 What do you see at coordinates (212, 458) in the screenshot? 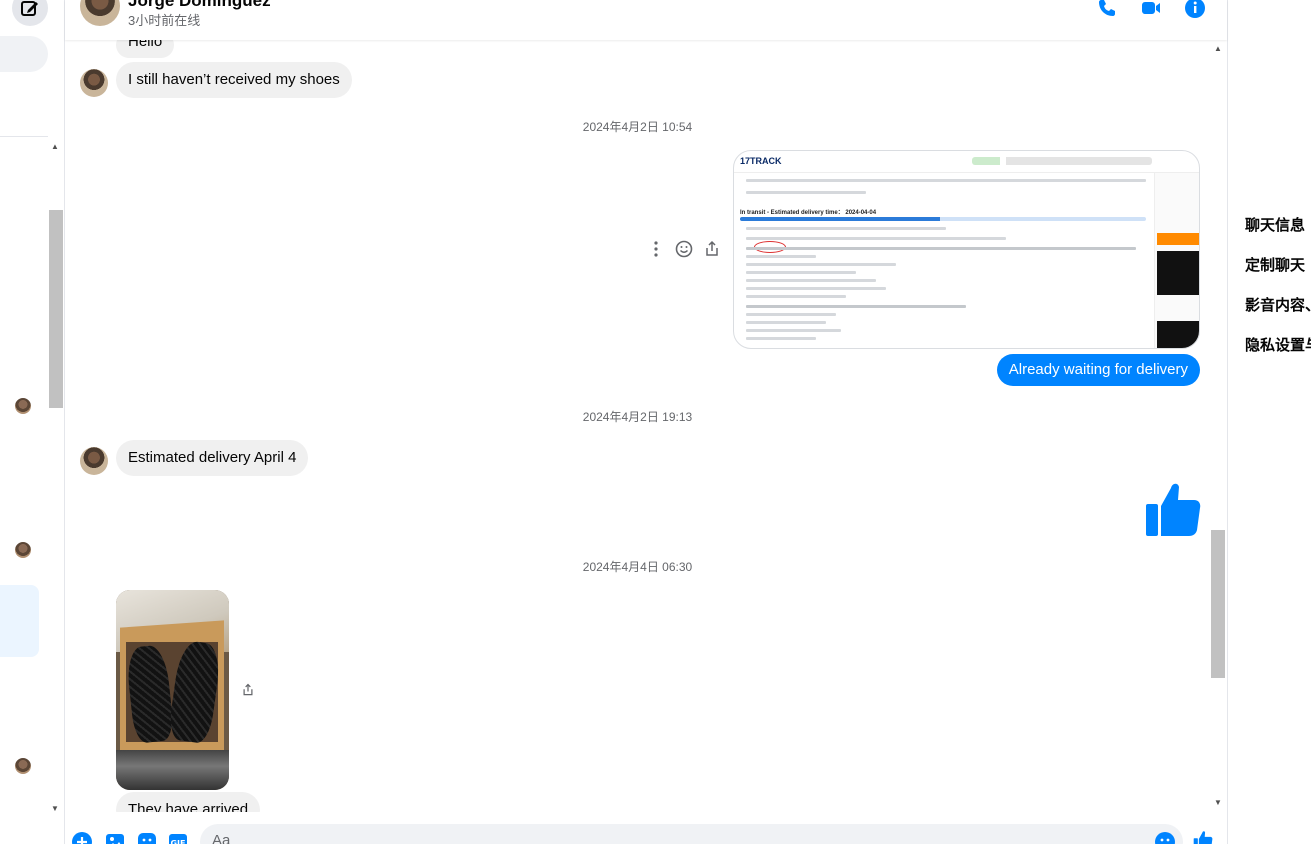
I see `message-bubble-incoming: Estimated delivery April 4` at bounding box center [212, 458].